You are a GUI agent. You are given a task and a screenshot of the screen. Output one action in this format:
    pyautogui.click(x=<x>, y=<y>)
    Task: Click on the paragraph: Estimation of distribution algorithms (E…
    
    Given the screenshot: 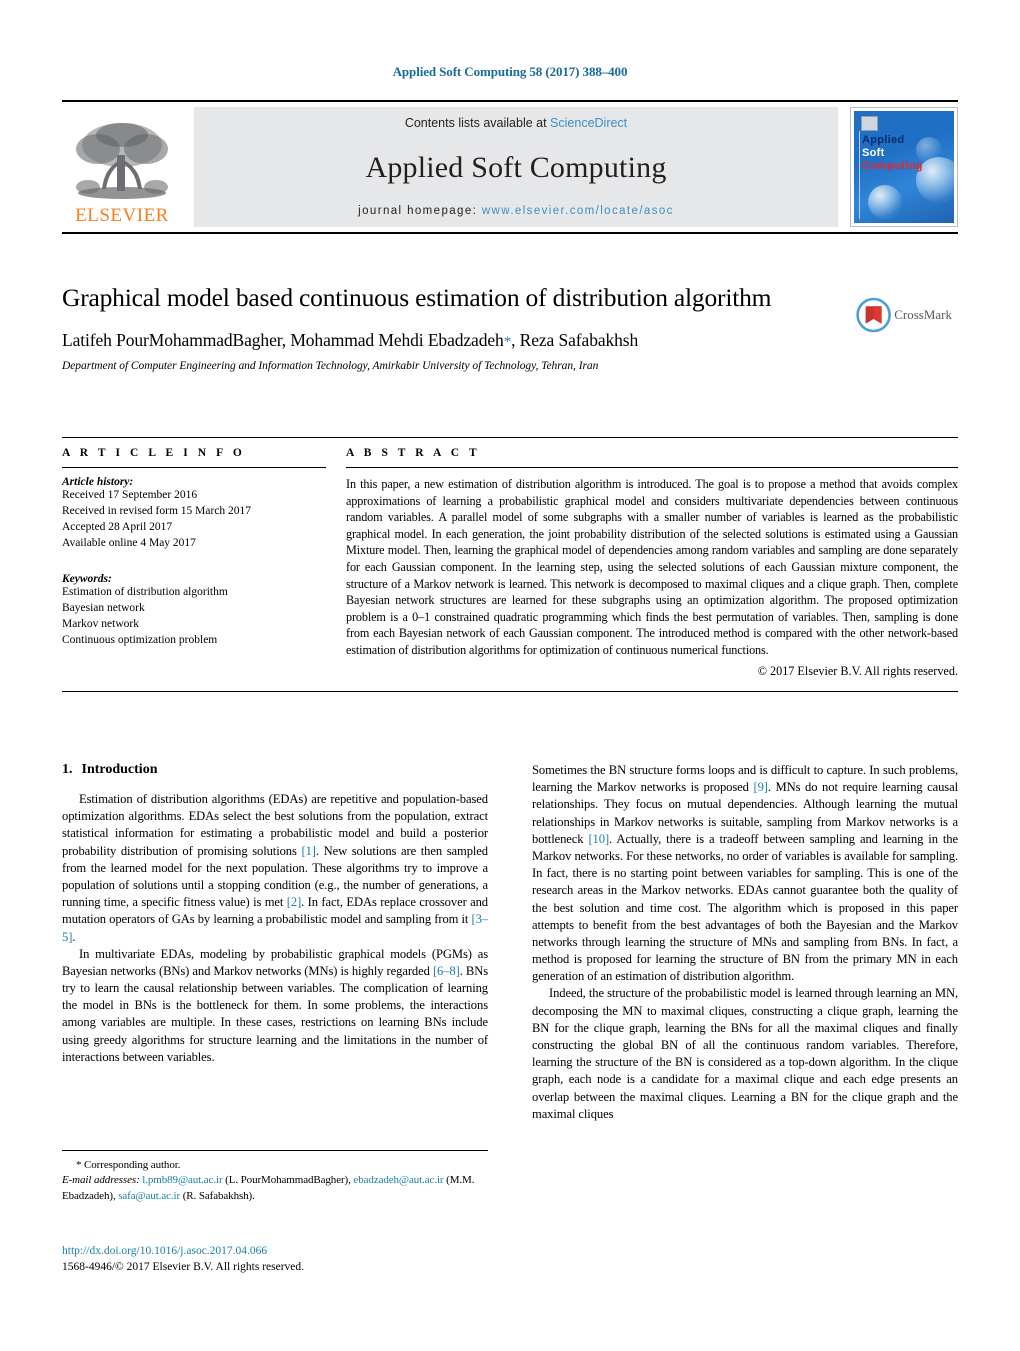 What is the action you would take?
    pyautogui.click(x=275, y=868)
    